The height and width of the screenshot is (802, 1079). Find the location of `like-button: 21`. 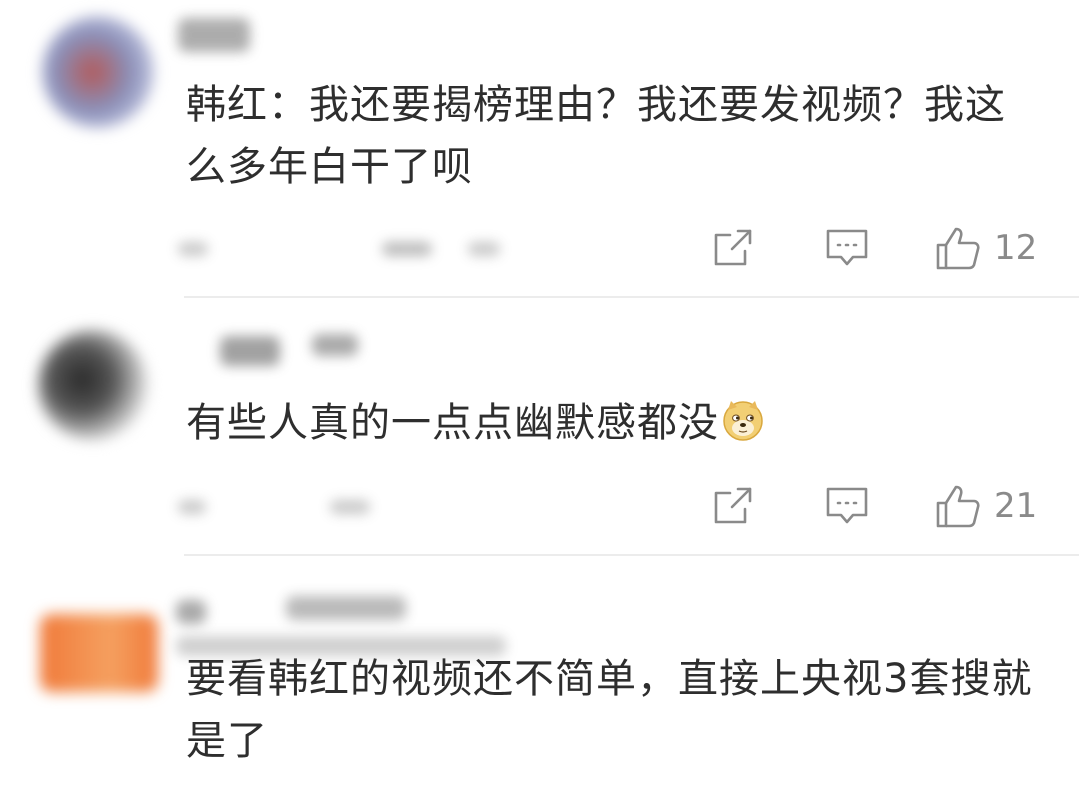

like-button: 21 is located at coordinates (994, 506).